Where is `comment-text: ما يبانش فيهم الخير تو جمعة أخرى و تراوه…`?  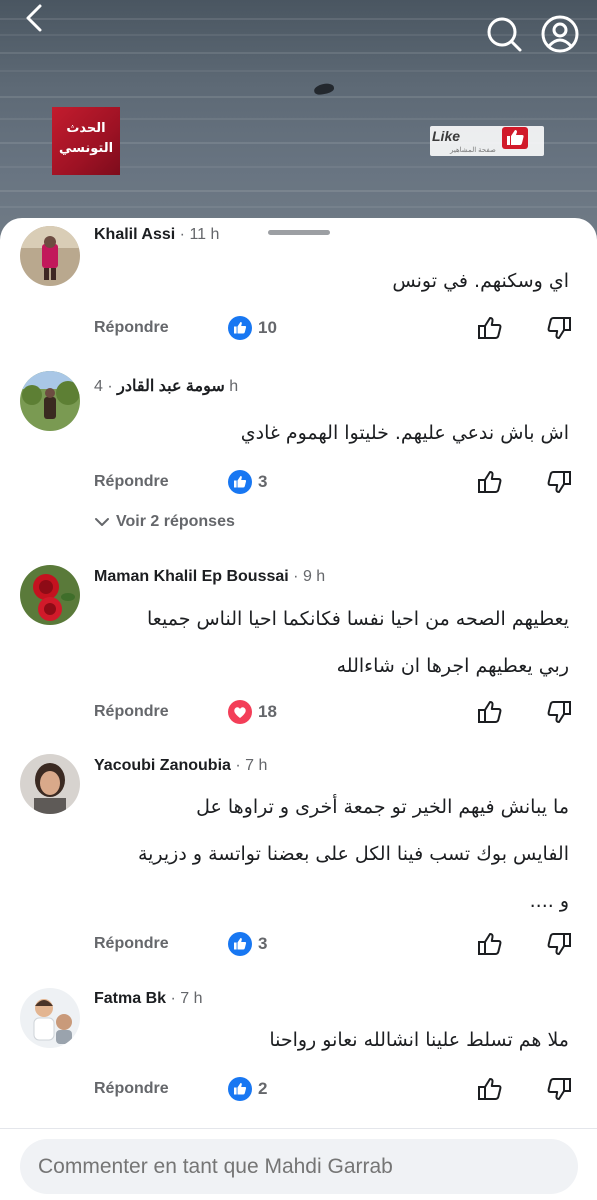 comment-text: ما يبانش فيهم الخير تو جمعة أخرى و تراوه… is located at coordinates (353, 854).